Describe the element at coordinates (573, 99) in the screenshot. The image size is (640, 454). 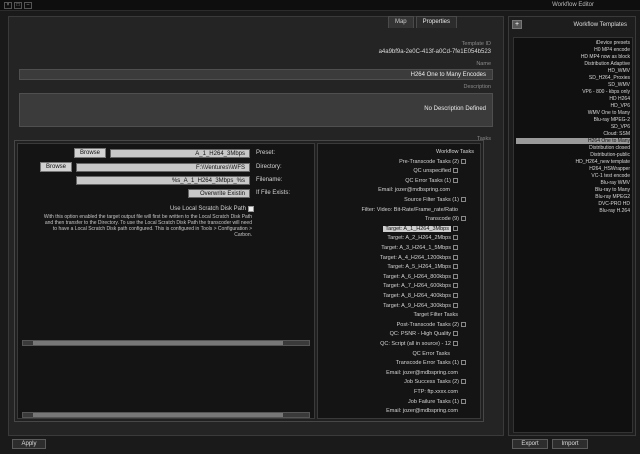
I see `template-list-item: HD H264` at that location.